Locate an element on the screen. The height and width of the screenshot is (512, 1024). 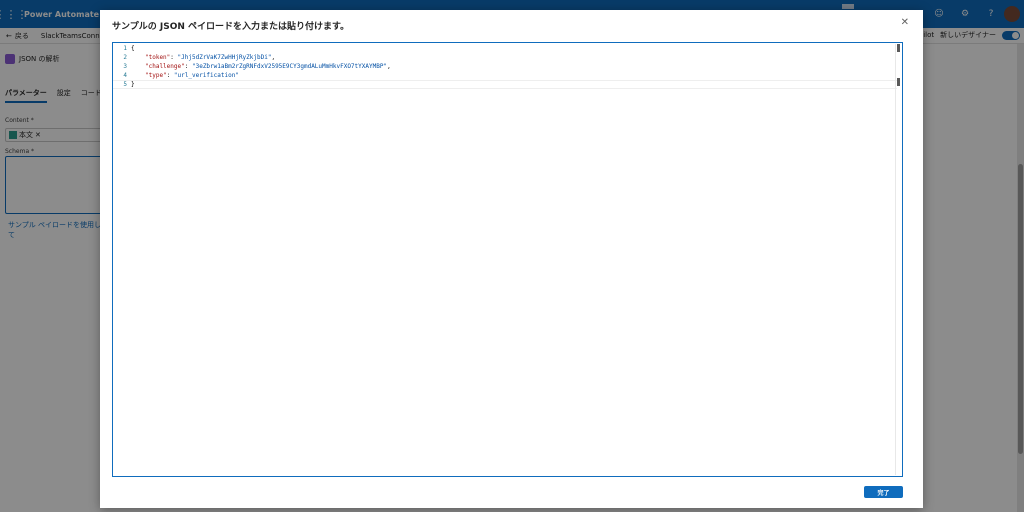
editor-line-current: 5 } is located at coordinates (505, 84).